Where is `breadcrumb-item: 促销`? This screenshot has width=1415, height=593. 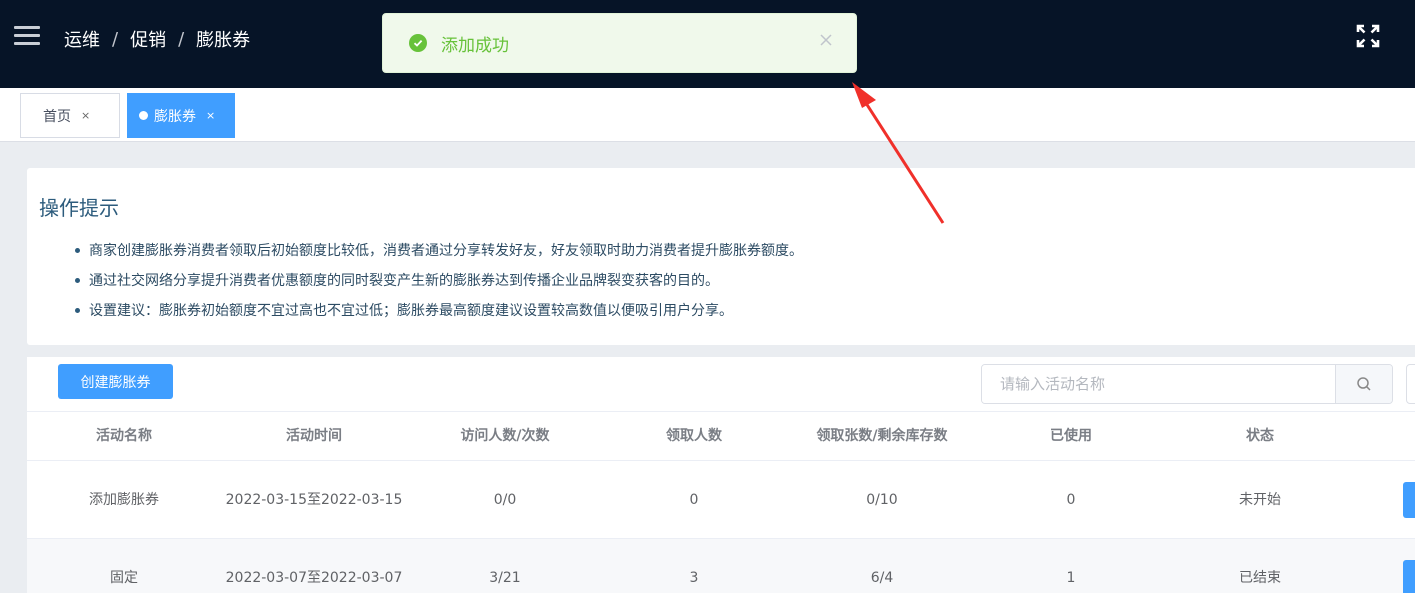 breadcrumb-item: 促销 is located at coordinates (148, 39).